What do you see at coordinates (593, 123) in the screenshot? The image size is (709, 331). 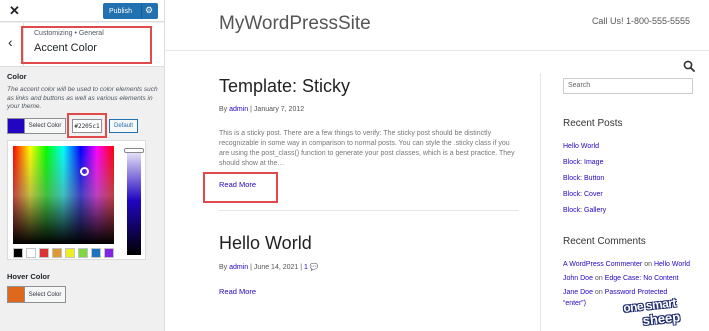 I see `recent-posts-heading: Recent Posts` at bounding box center [593, 123].